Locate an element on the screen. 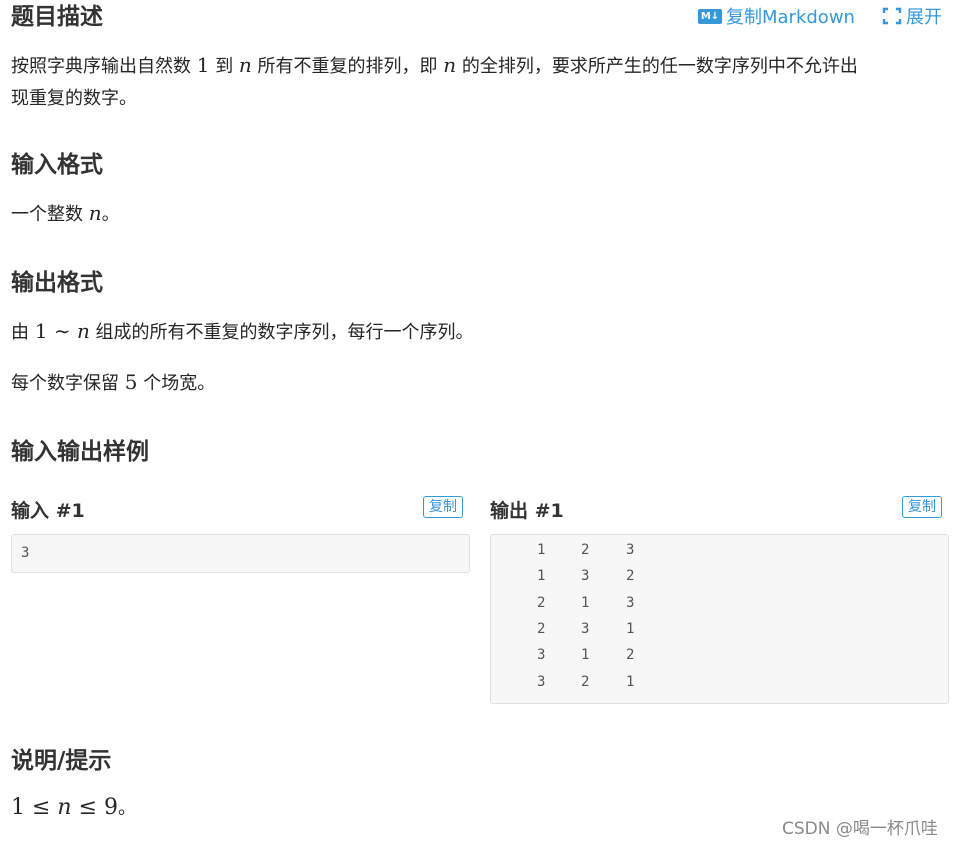 The image size is (968, 843). expand-icon is located at coordinates (892, 16).